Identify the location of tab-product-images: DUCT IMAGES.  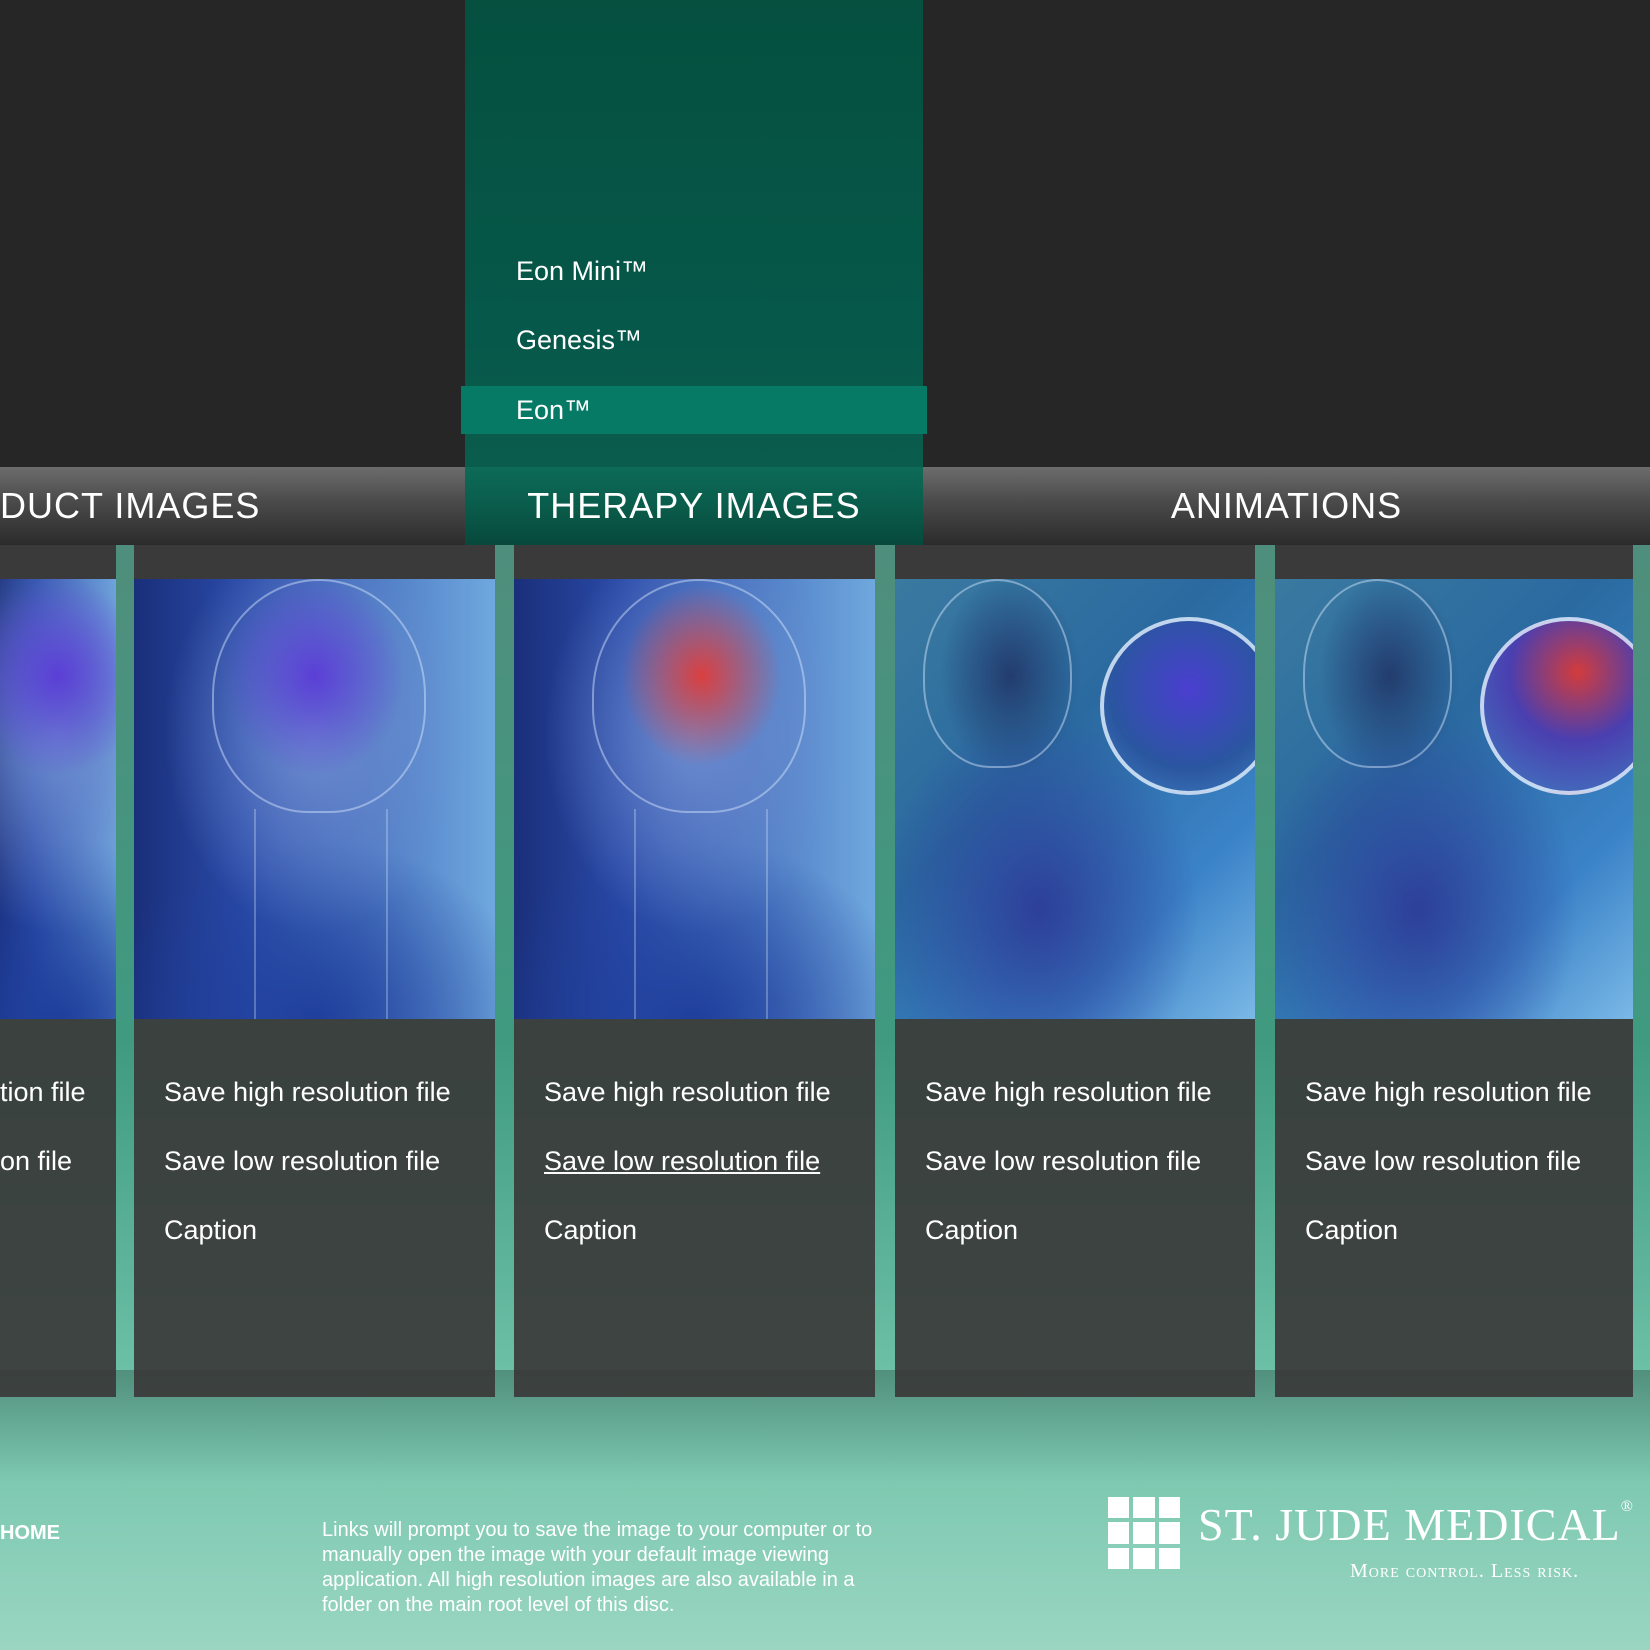
(232, 506).